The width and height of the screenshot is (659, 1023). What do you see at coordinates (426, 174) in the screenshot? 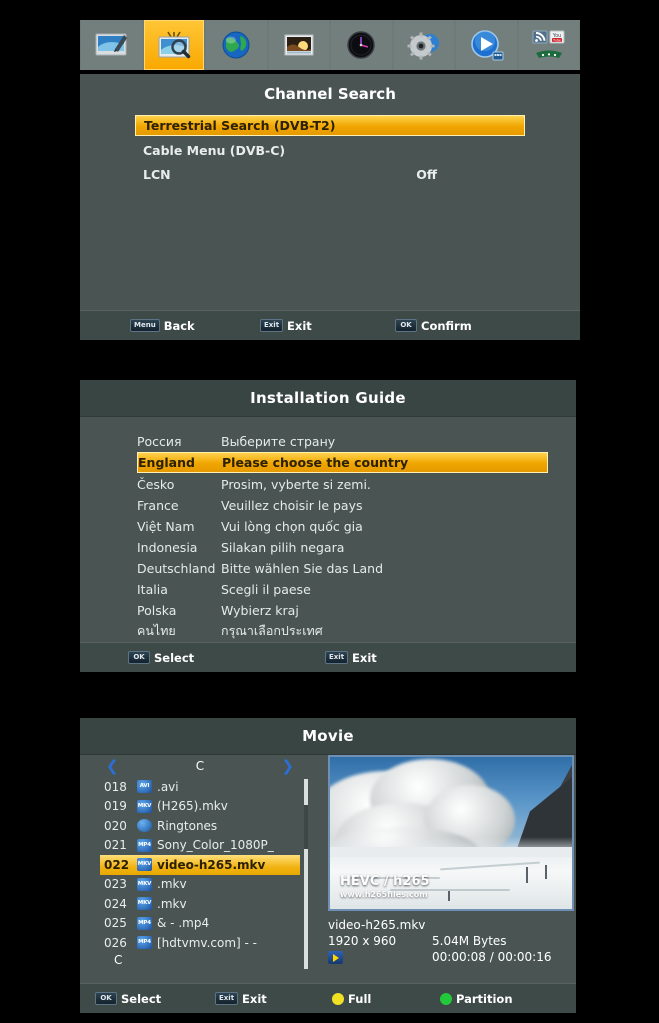
I see `row-value: Off` at bounding box center [426, 174].